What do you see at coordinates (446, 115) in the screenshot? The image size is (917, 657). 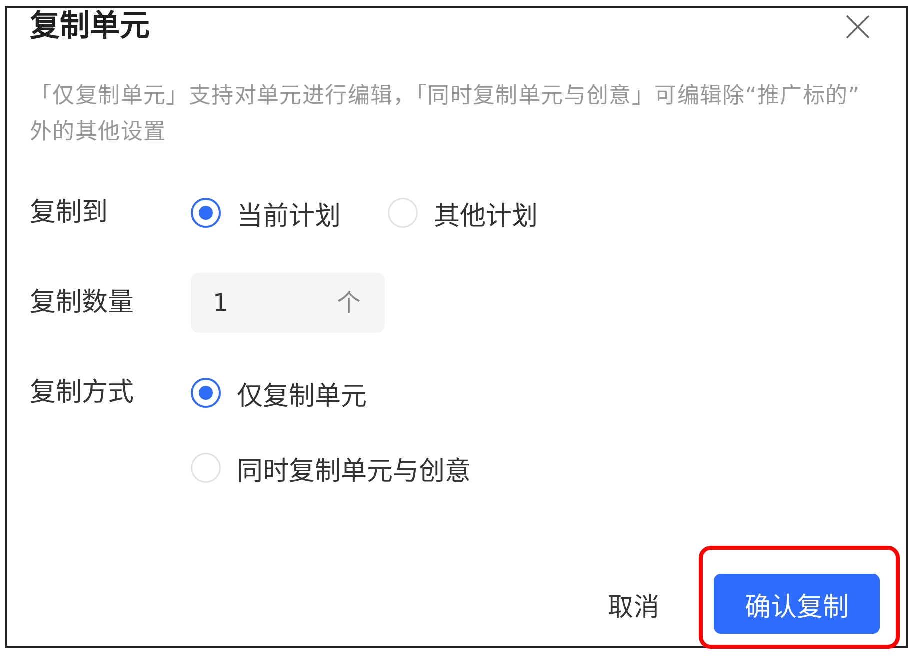 I see `description-text: 「仅复制单元」支持对单元进行编辑，「同时复制单元与创意」可编辑除“推广标的”外的其他设置` at bounding box center [446, 115].